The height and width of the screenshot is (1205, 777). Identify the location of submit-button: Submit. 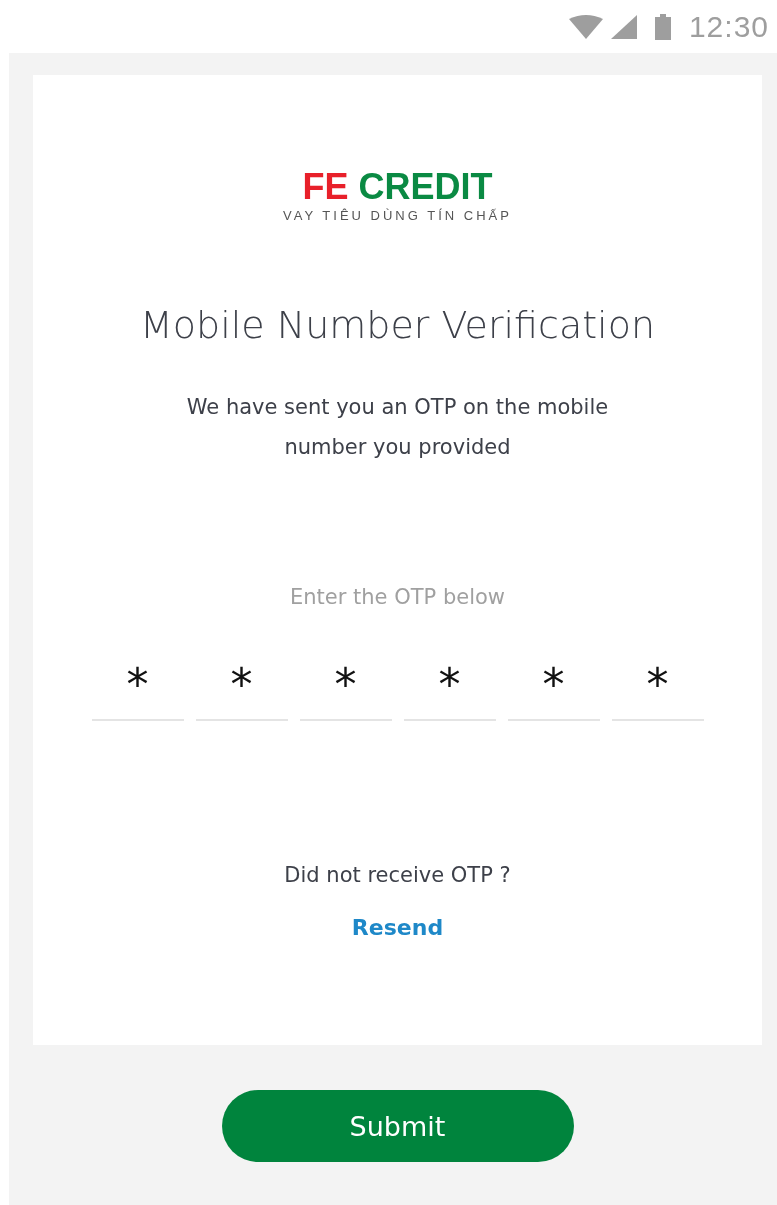
(397, 1126).